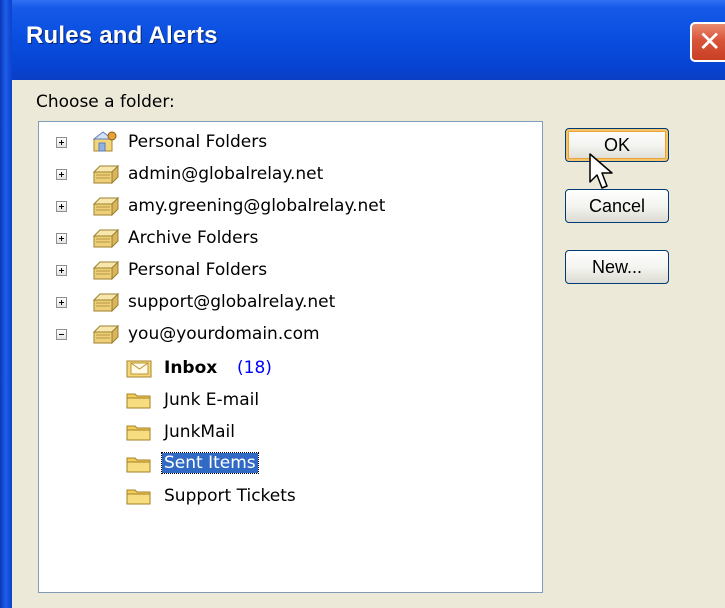 The image size is (725, 608). I want to click on tree-item-label: Inbox, so click(191, 368).